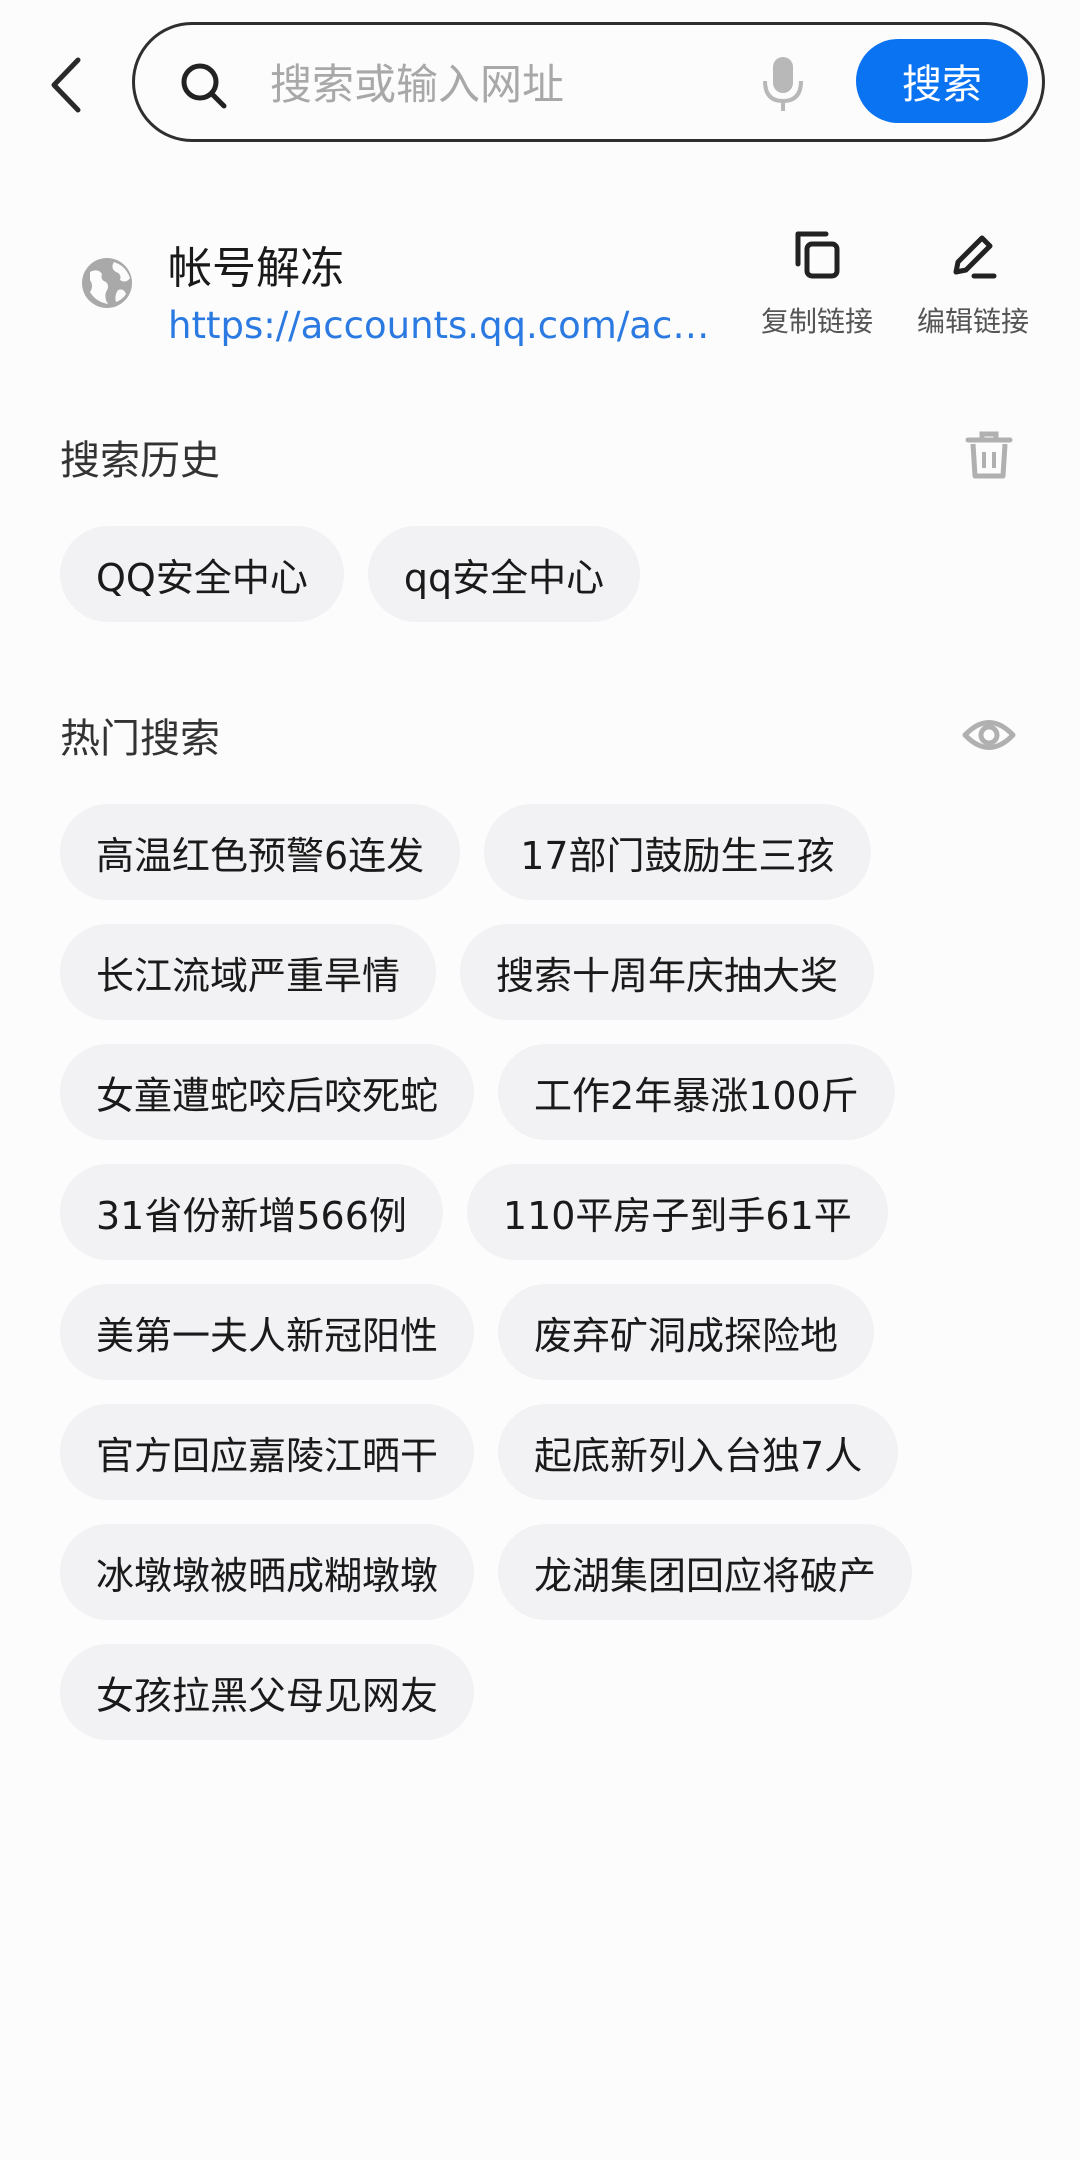  Describe the element at coordinates (686, 1332) in the screenshot. I see `hot-search-chip: 废弃矿洞成探险地` at that location.